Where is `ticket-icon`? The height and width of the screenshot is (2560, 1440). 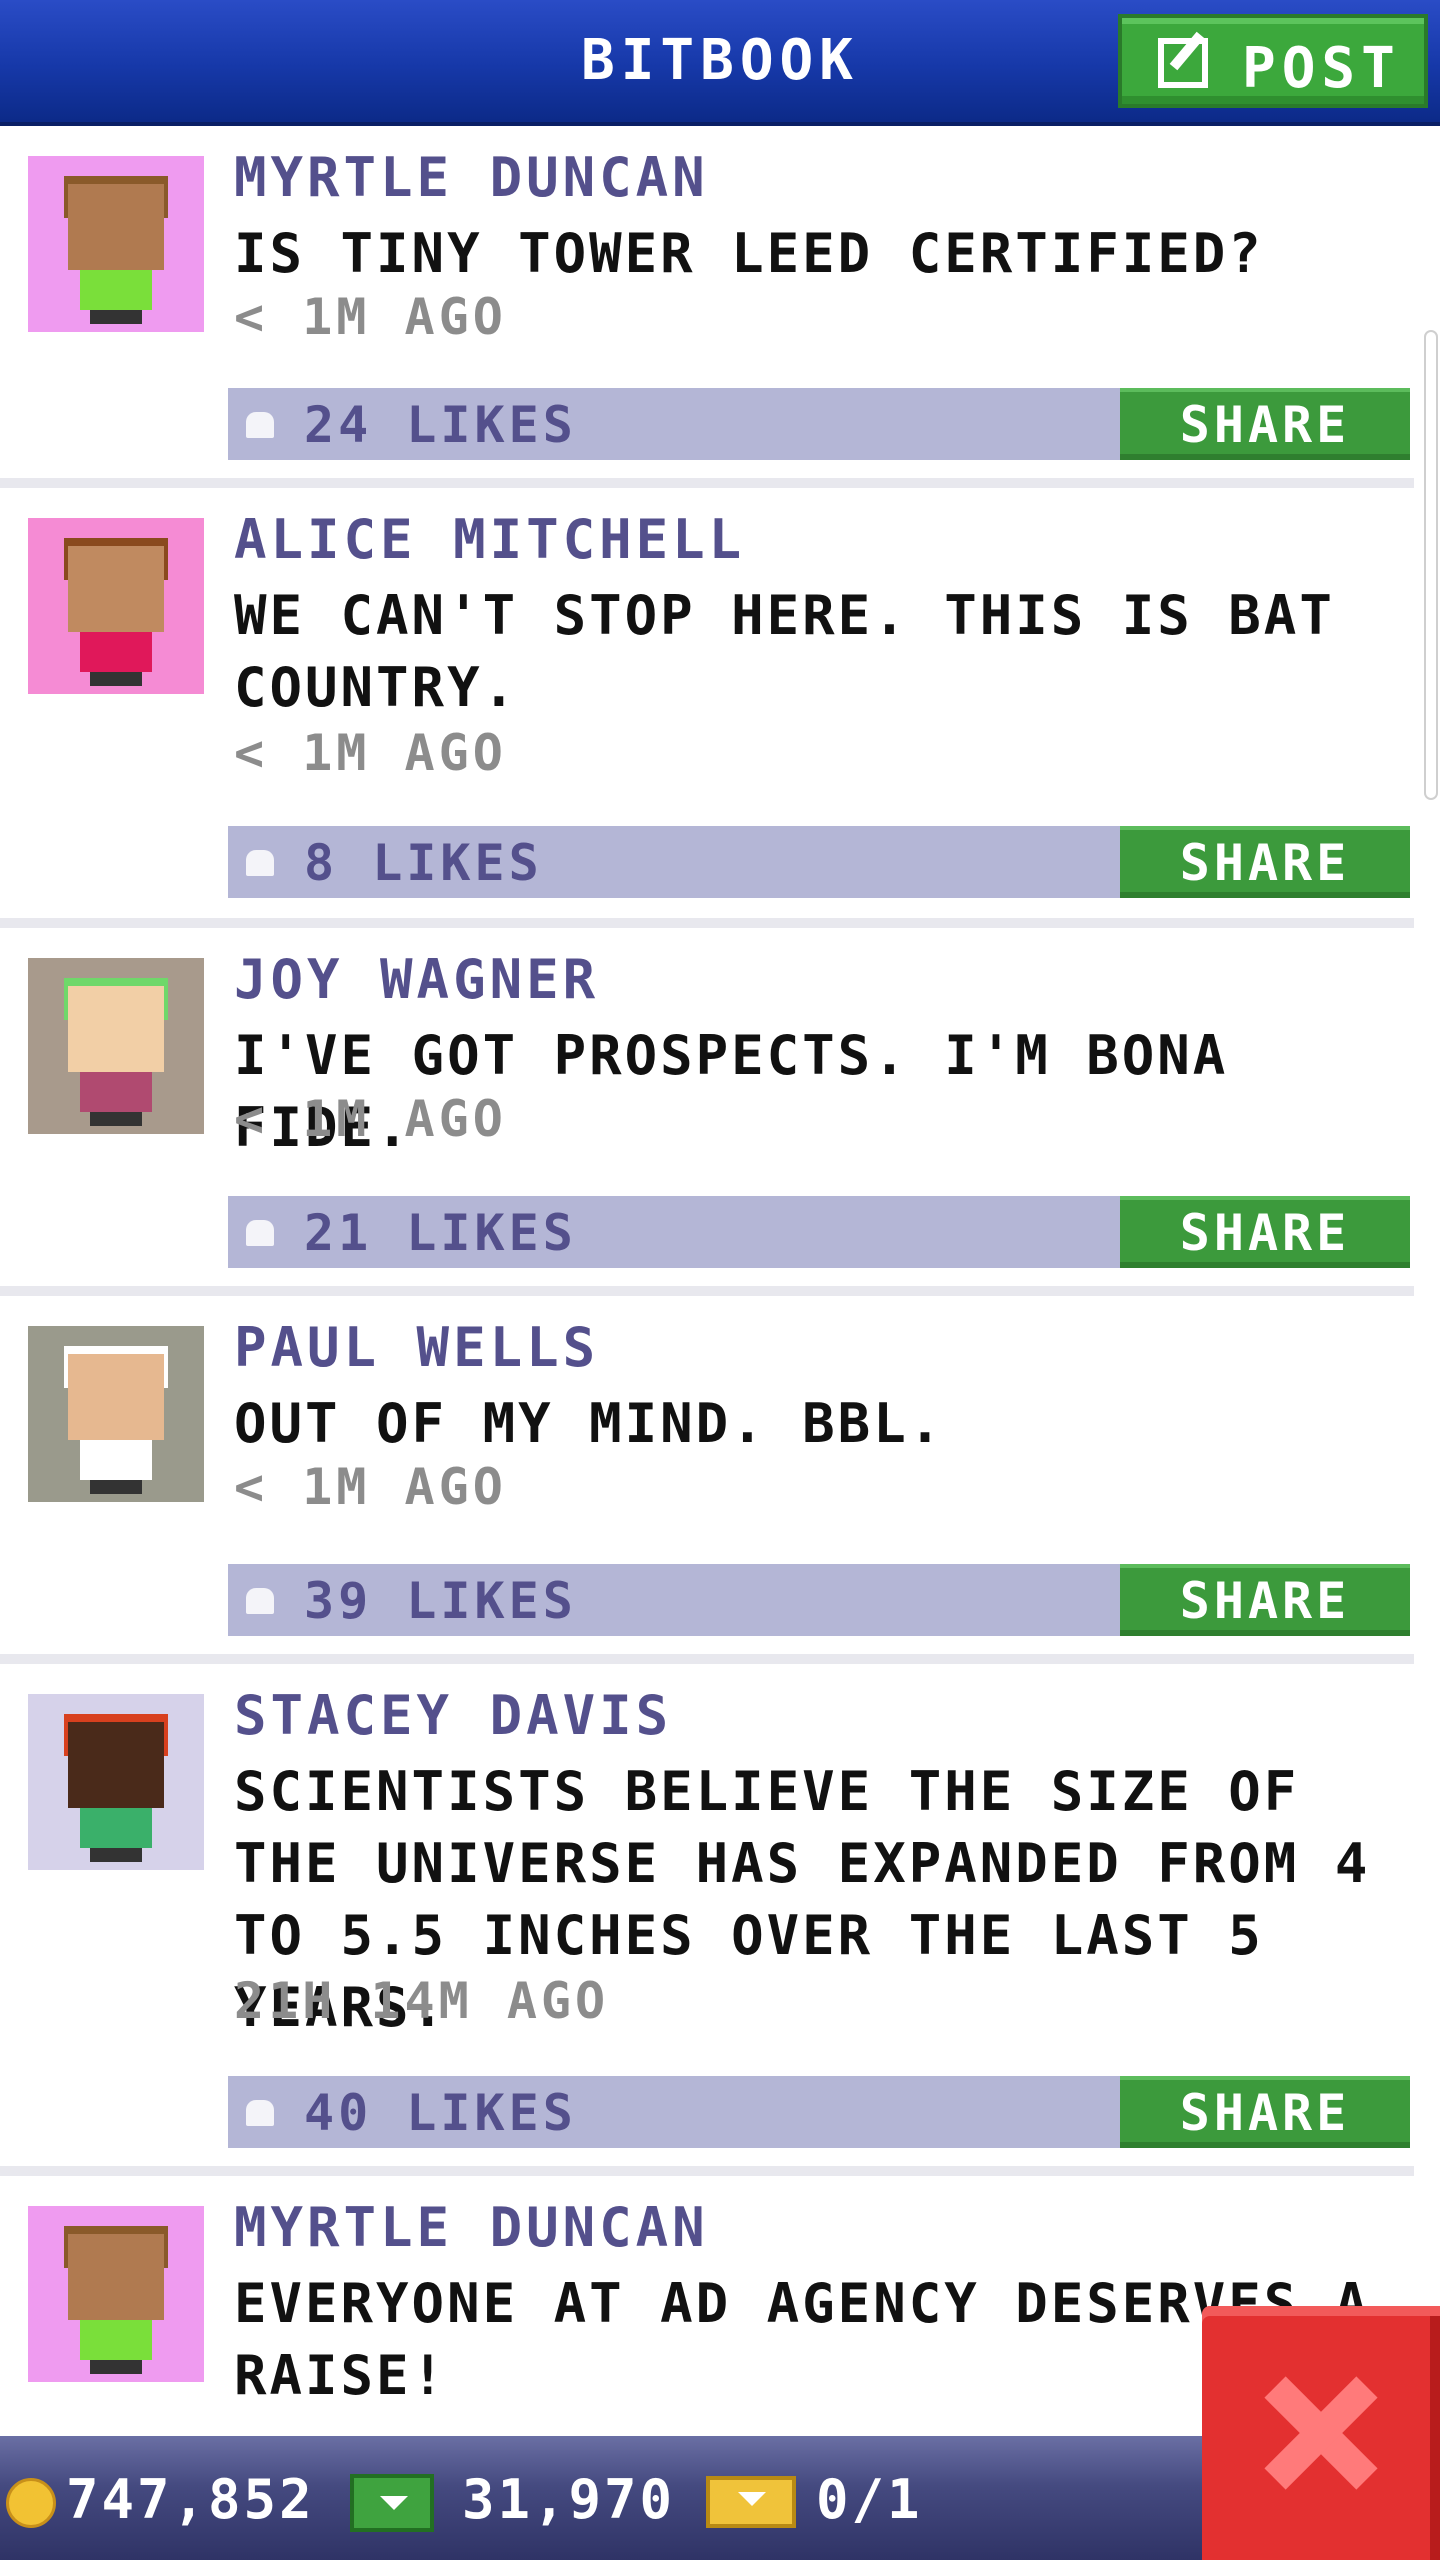 ticket-icon is located at coordinates (751, 2502).